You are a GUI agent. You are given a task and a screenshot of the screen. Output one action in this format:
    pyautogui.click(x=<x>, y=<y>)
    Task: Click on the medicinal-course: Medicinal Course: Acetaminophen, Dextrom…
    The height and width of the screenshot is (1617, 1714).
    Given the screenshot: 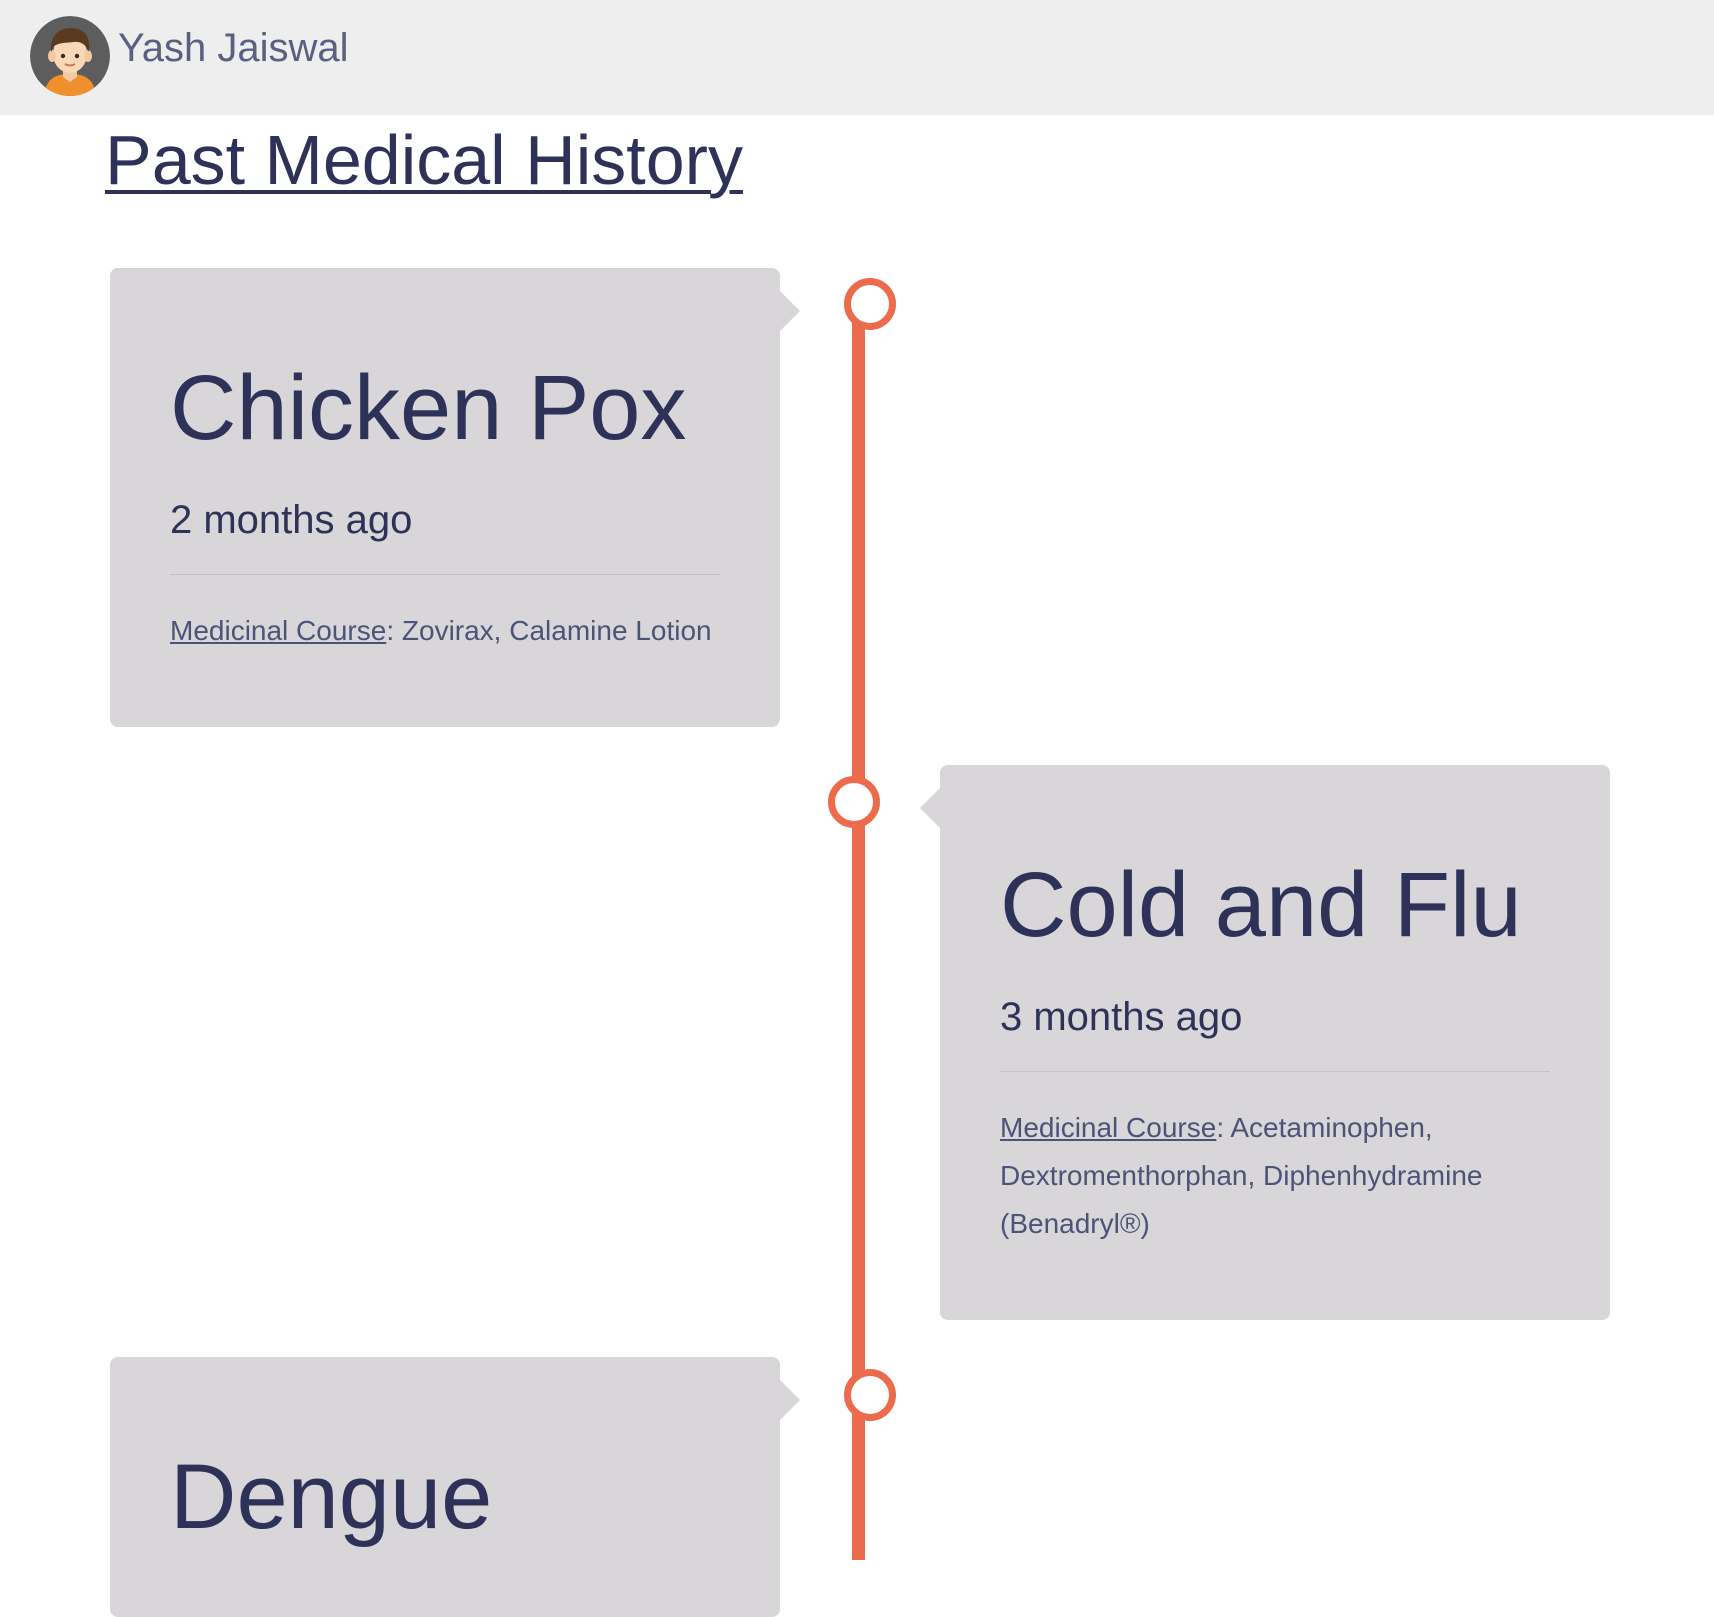 What is the action you would take?
    pyautogui.click(x=1275, y=1212)
    